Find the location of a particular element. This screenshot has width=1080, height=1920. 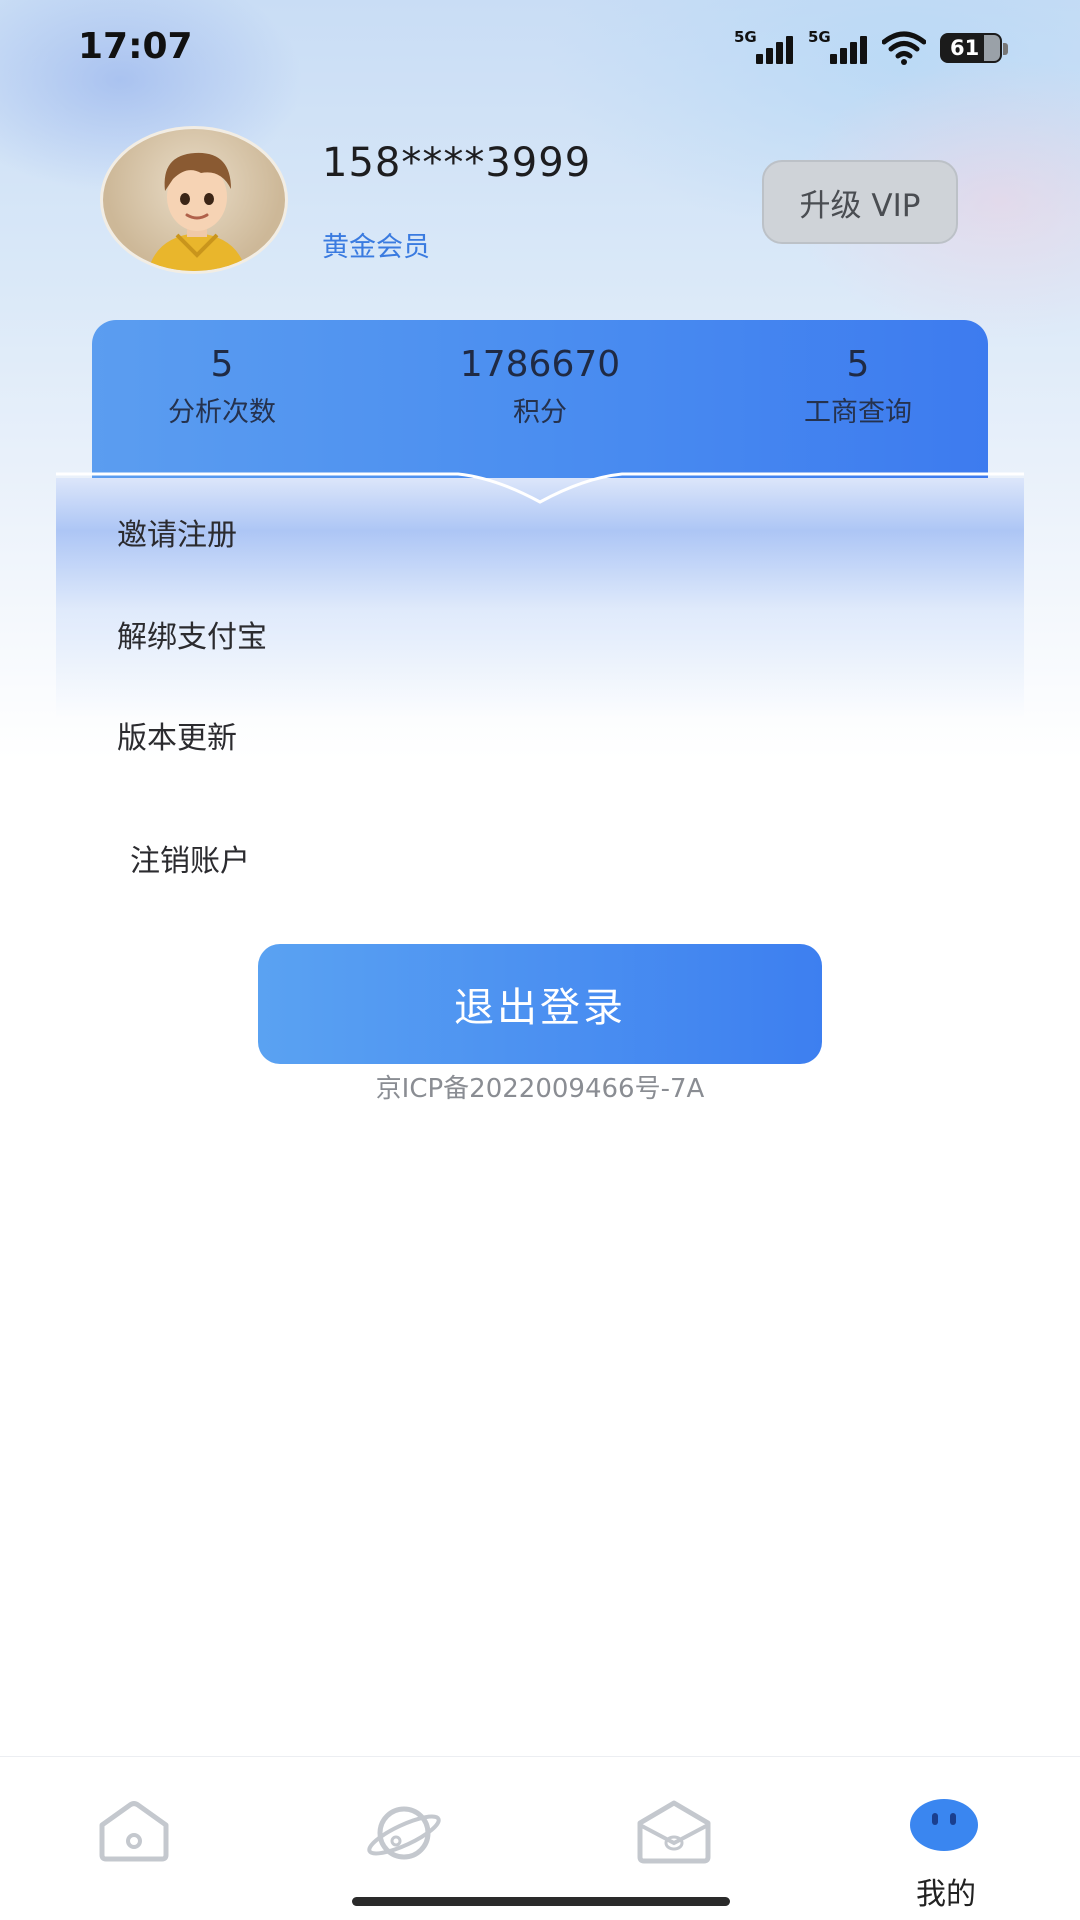

menu-item-unbind-alipay: 解绑支付宝 is located at coordinates (367, 637).